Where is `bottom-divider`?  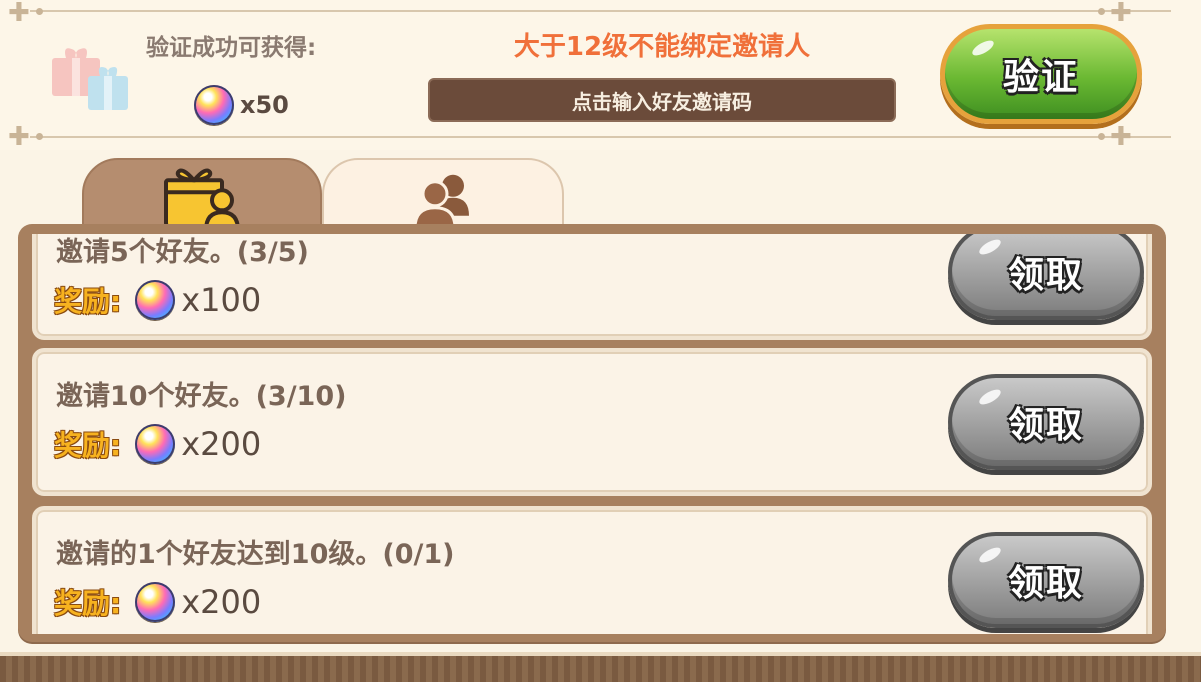
bottom-divider is located at coordinates (600, 137).